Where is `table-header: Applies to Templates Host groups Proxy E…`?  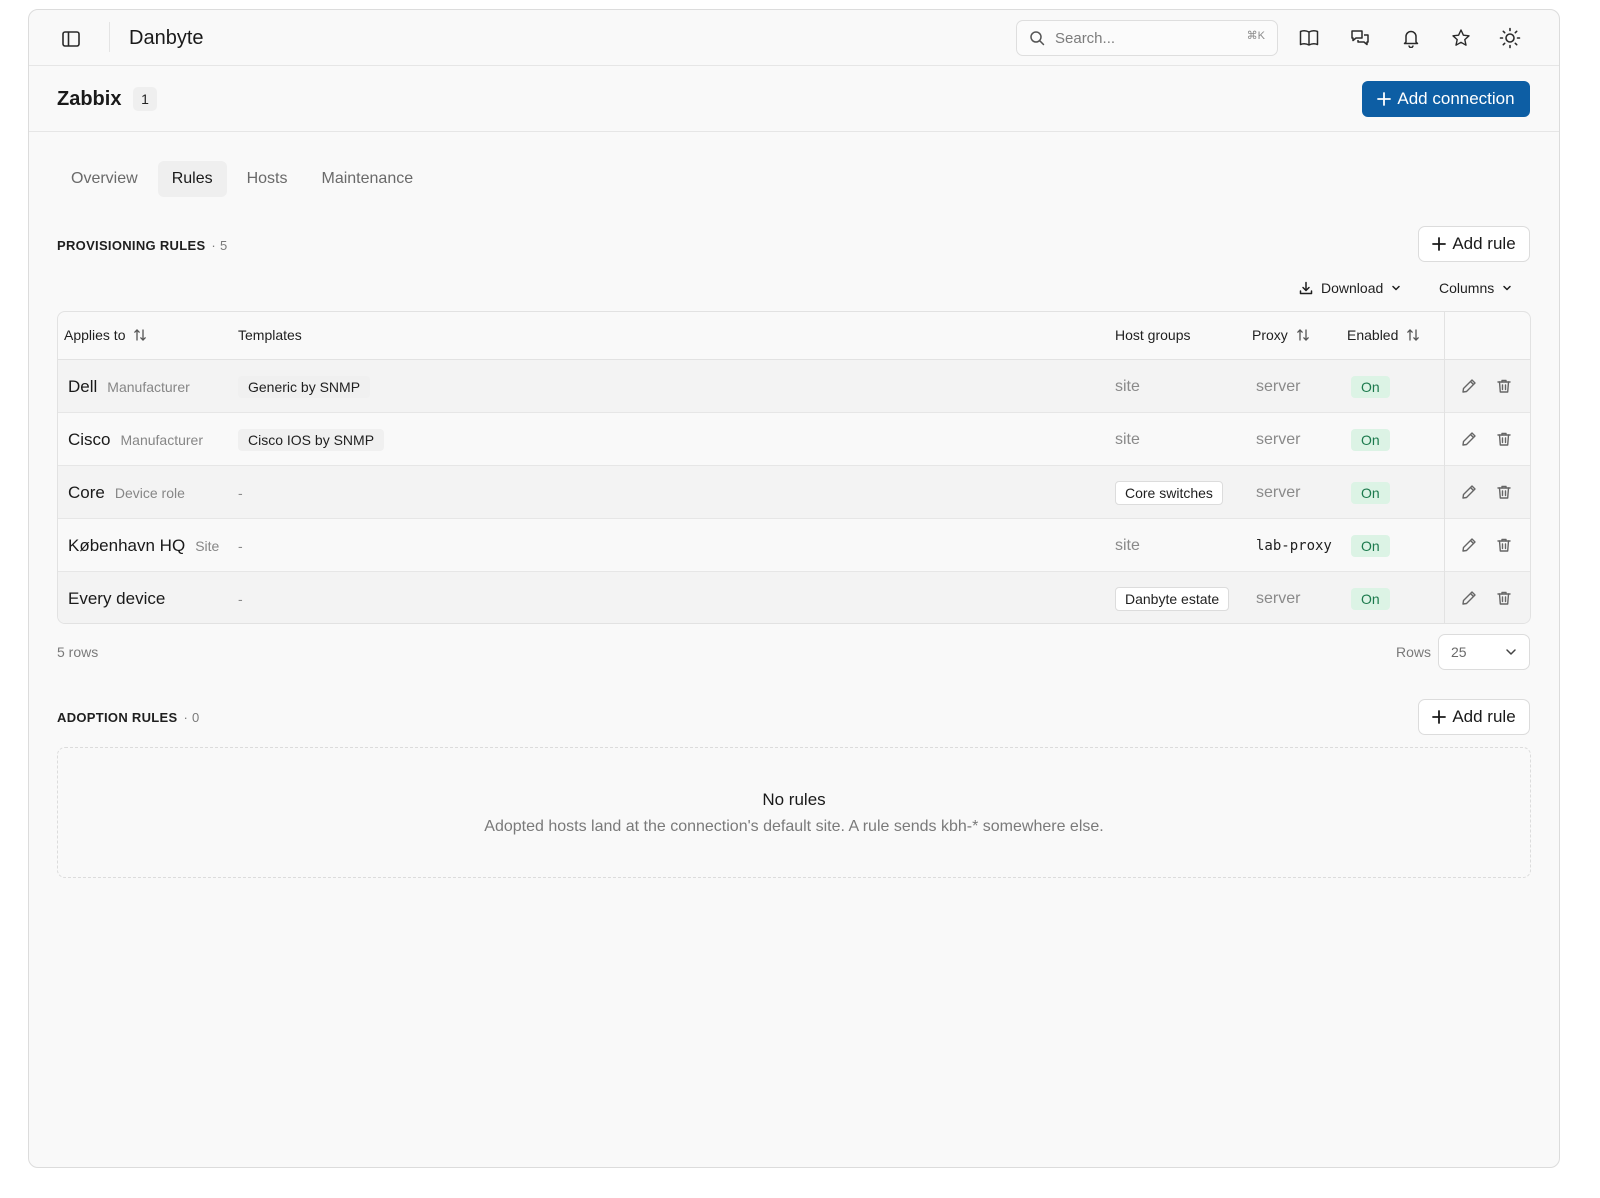
table-header: Applies to Templates Host groups Proxy E… is located at coordinates (794, 336).